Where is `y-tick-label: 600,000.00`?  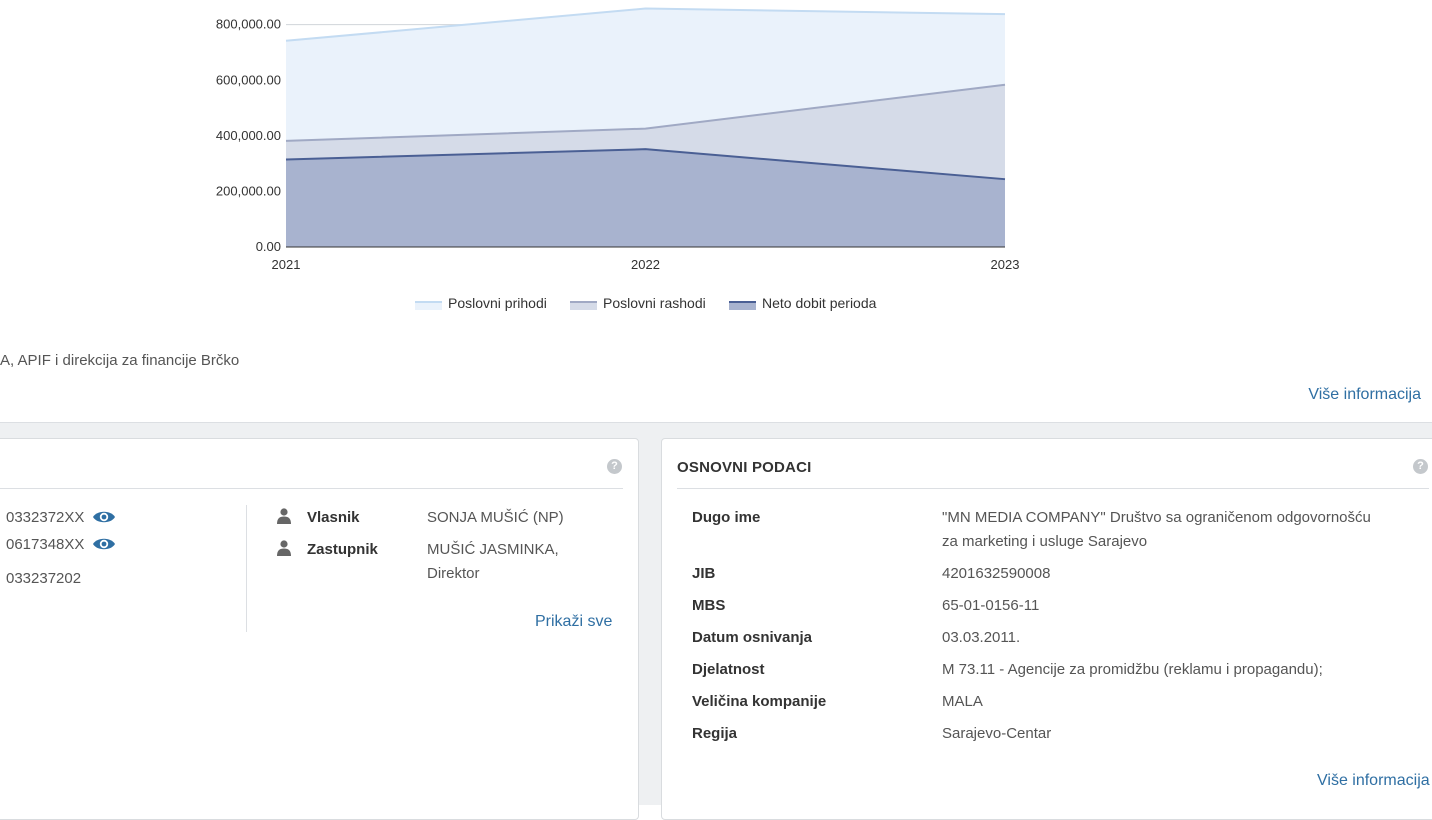 y-tick-label: 600,000.00 is located at coordinates (248, 79).